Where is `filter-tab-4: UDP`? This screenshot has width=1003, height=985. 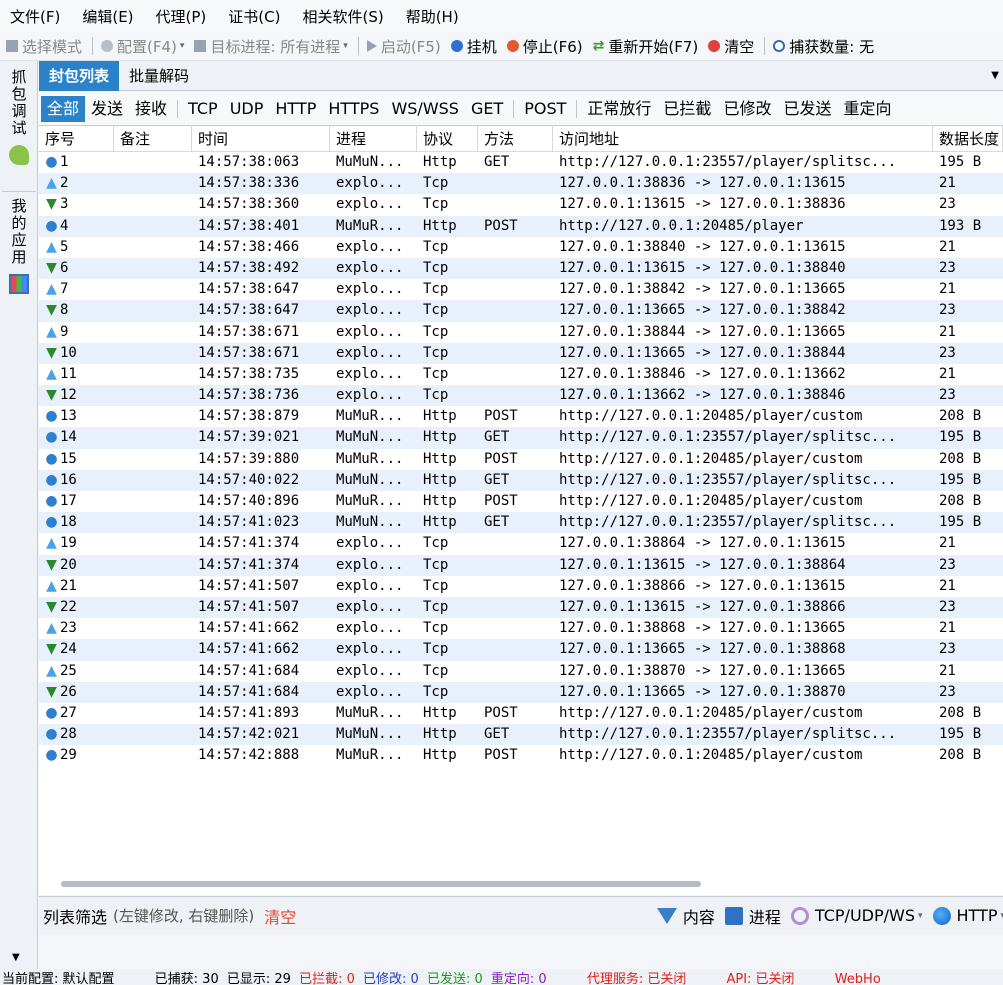 filter-tab-4: UDP is located at coordinates (247, 109).